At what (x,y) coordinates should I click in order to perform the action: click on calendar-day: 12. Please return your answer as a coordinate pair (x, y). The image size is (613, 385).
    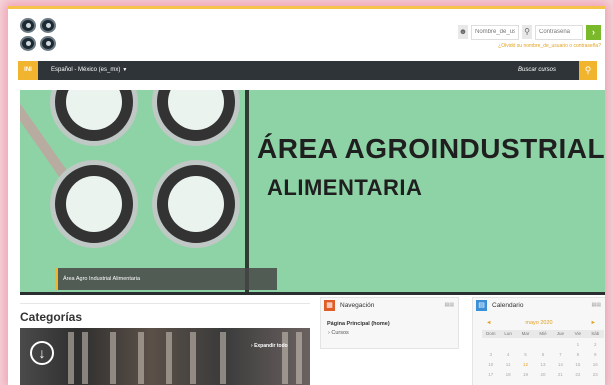
    Looking at the image, I should click on (525, 365).